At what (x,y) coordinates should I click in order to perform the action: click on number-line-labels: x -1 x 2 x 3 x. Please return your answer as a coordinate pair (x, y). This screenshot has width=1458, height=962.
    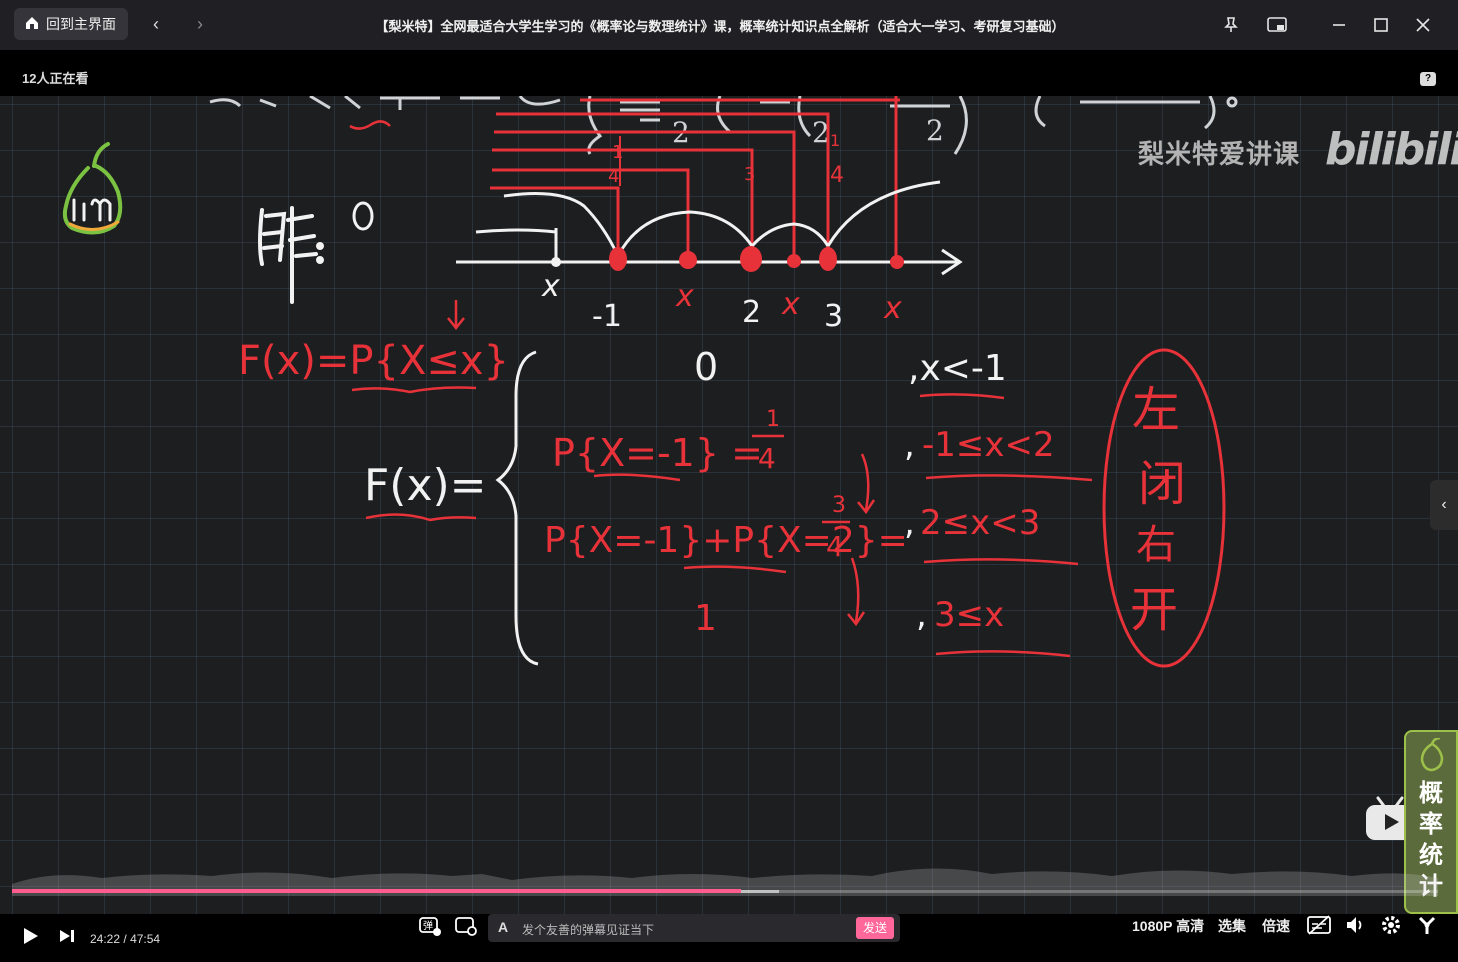
    Looking at the image, I should click on (721, 301).